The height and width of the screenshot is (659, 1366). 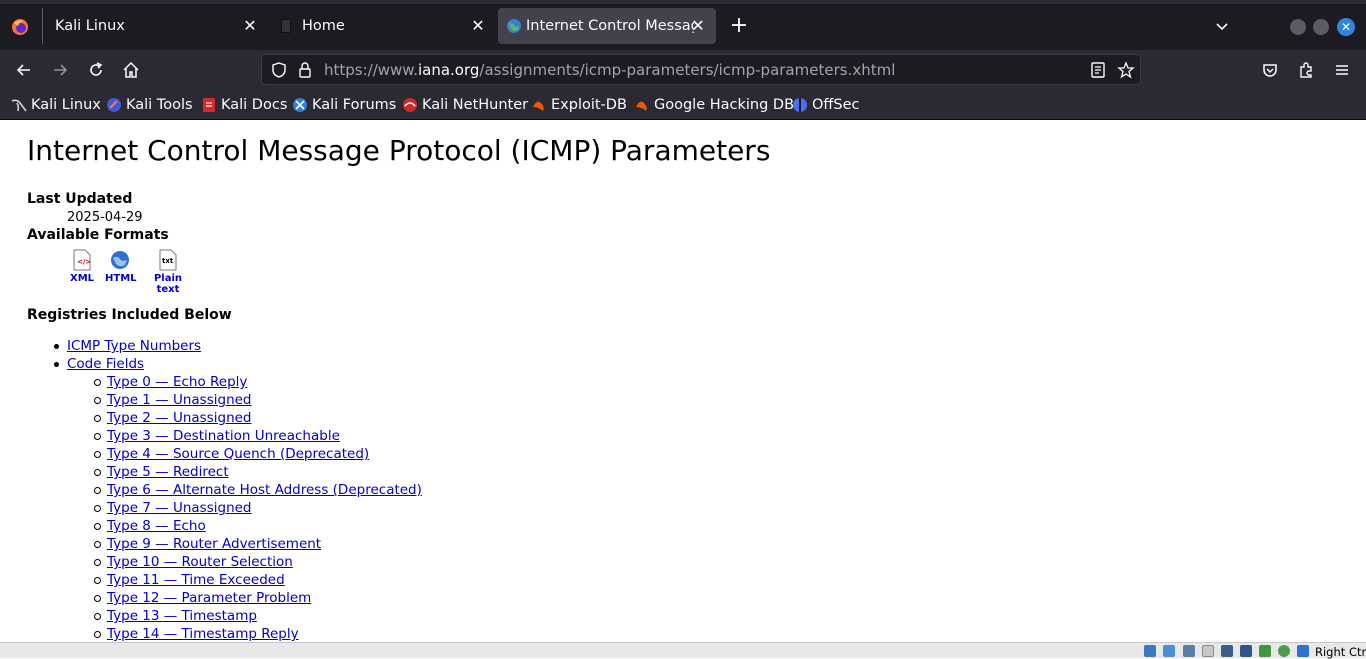 I want to click on code-field-link: Type 8 — Echo, so click(x=156, y=526).